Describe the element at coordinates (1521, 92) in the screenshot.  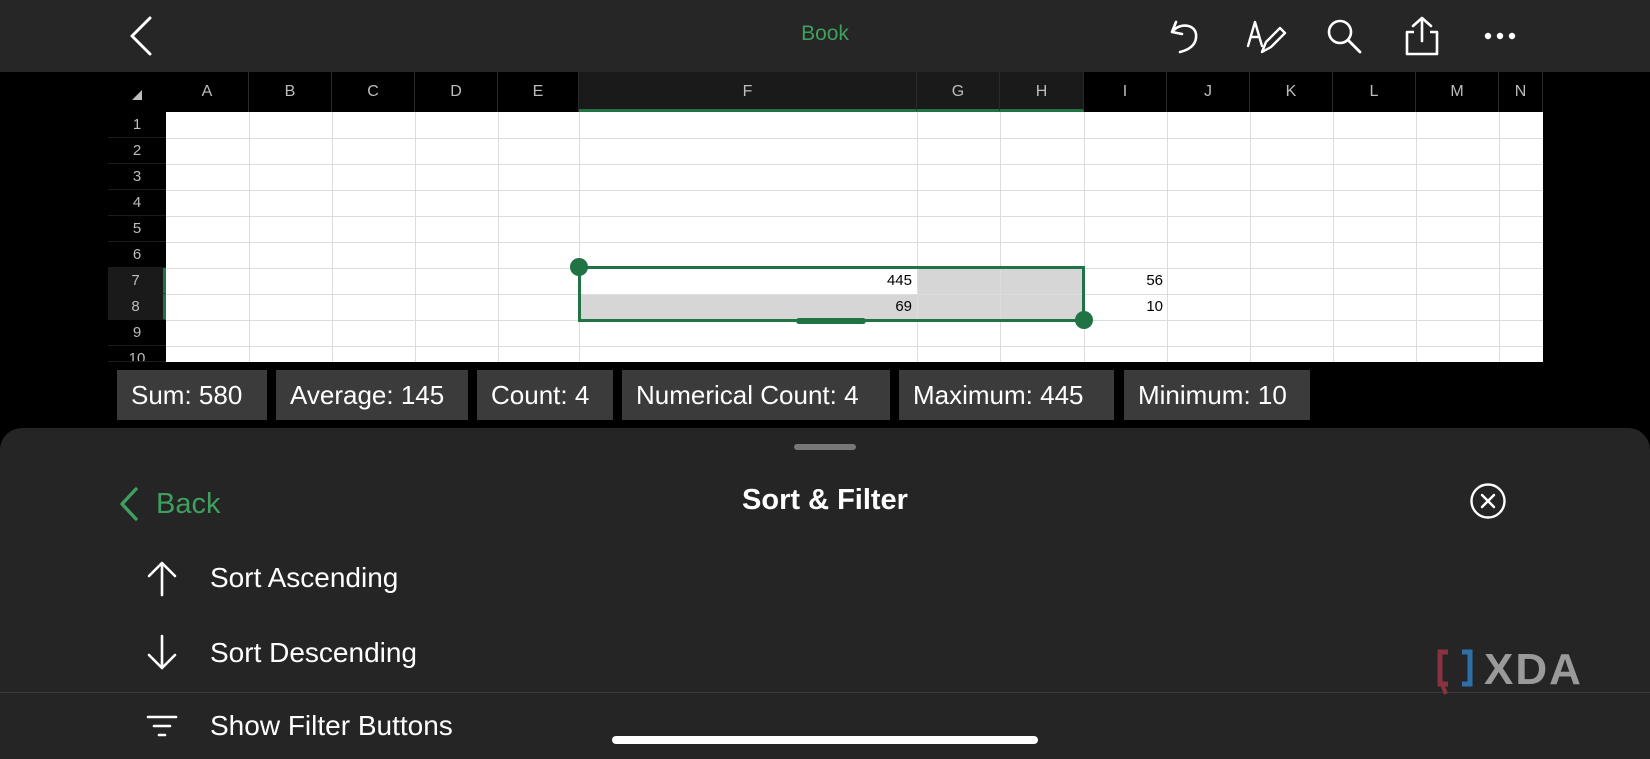
I see `column-header-n: N` at that location.